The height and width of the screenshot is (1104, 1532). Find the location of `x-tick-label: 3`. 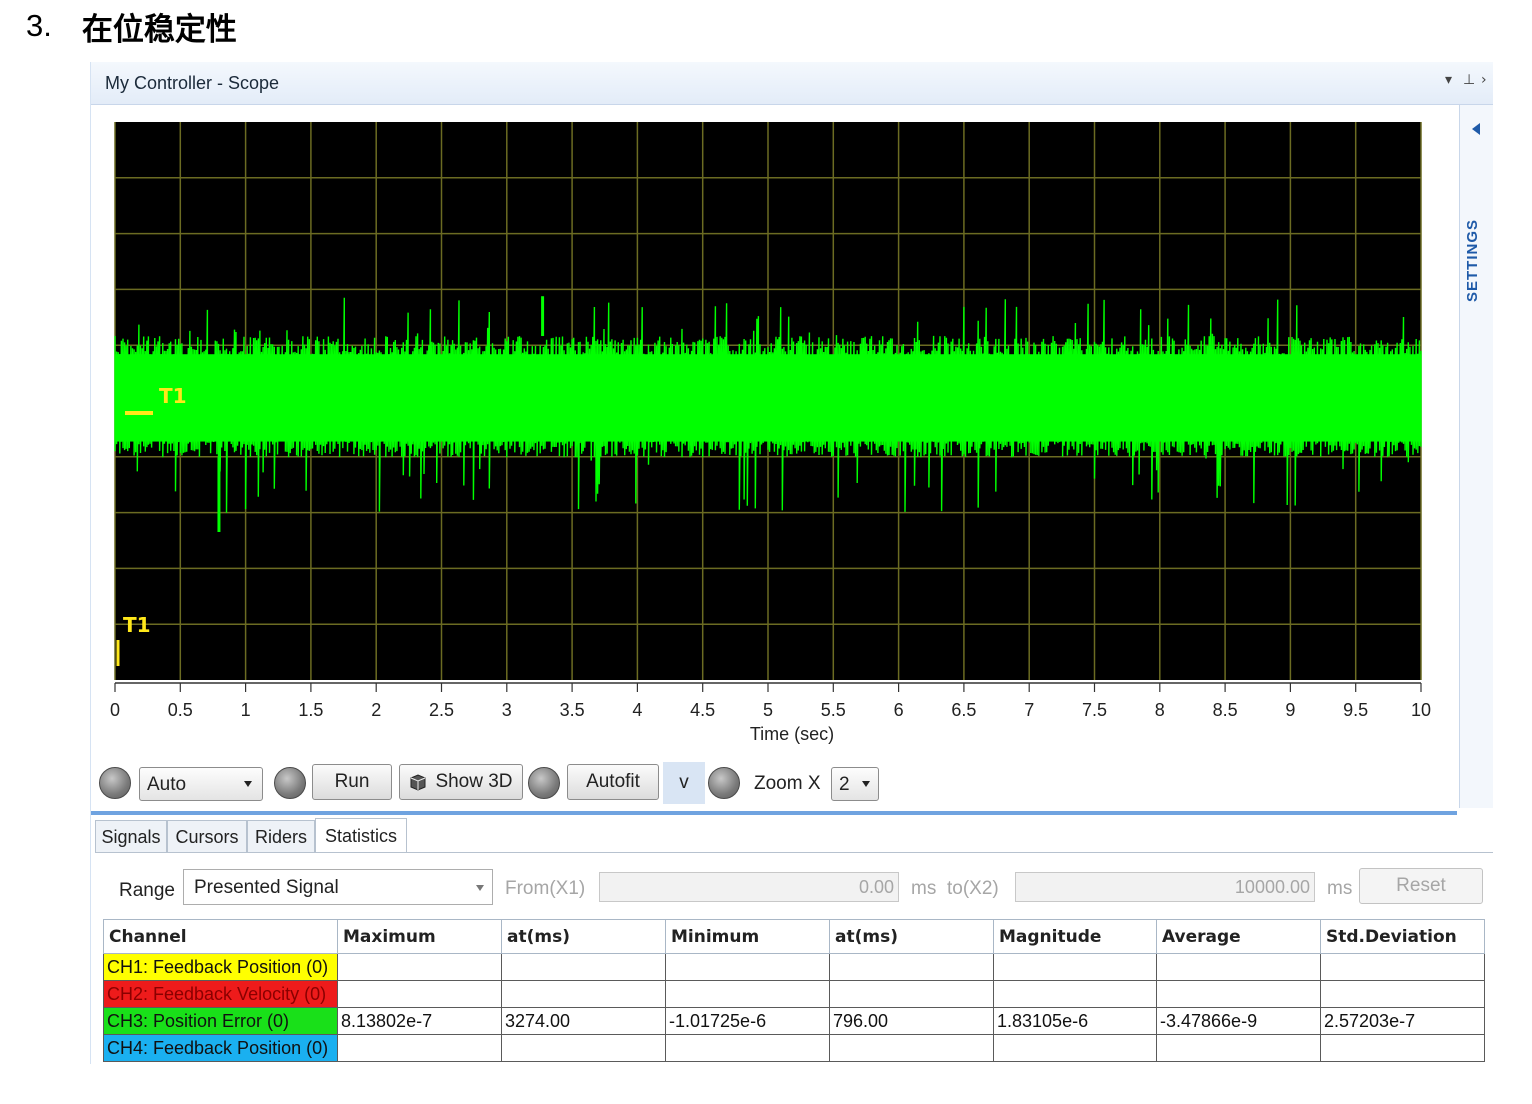

x-tick-label: 3 is located at coordinates (507, 710).